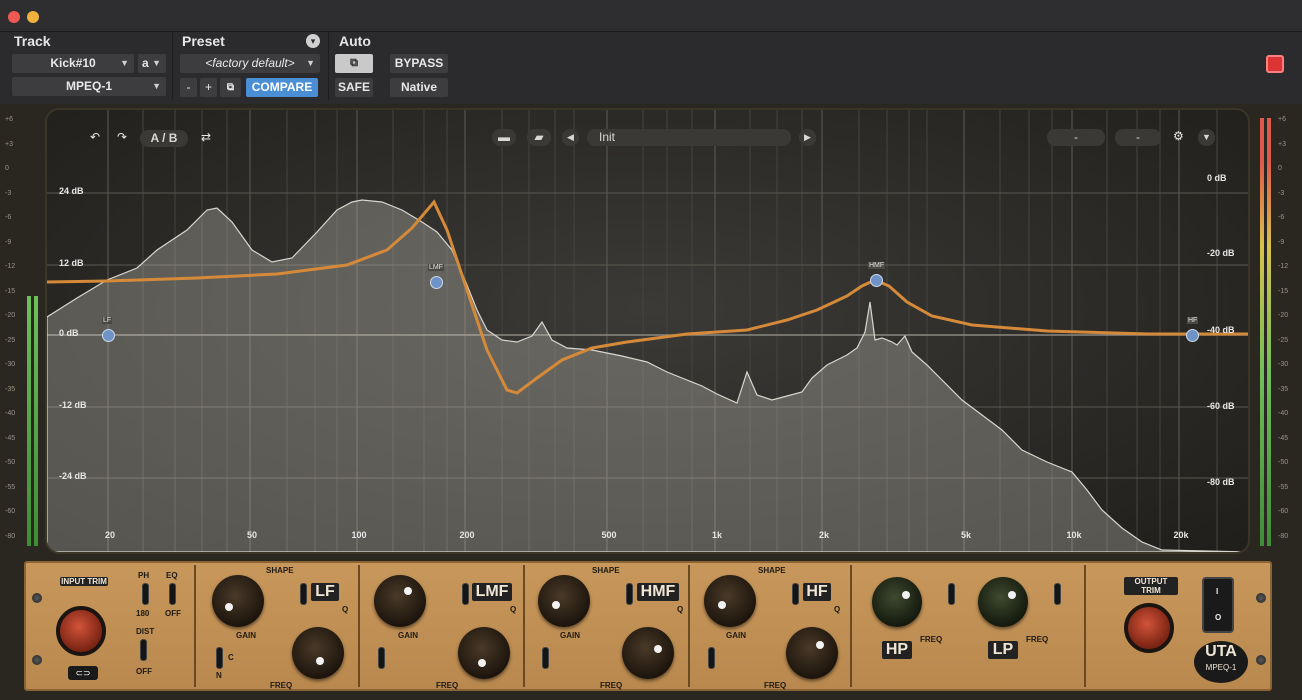 This screenshot has height=700, width=1302. I want to click on preset-field: Init, so click(689, 137).